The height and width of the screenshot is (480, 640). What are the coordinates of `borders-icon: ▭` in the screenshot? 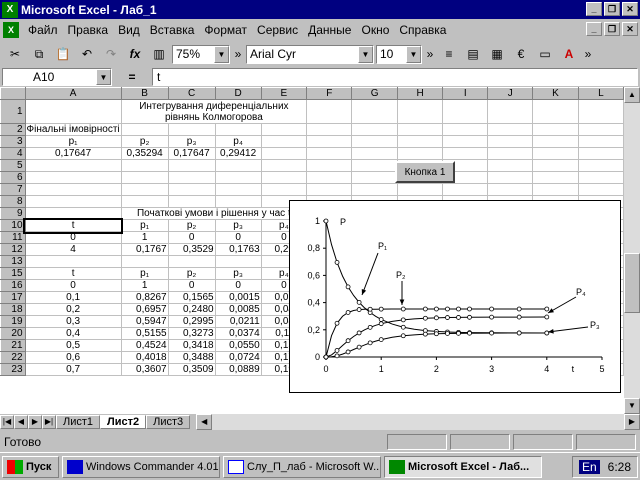 It's located at (545, 54).